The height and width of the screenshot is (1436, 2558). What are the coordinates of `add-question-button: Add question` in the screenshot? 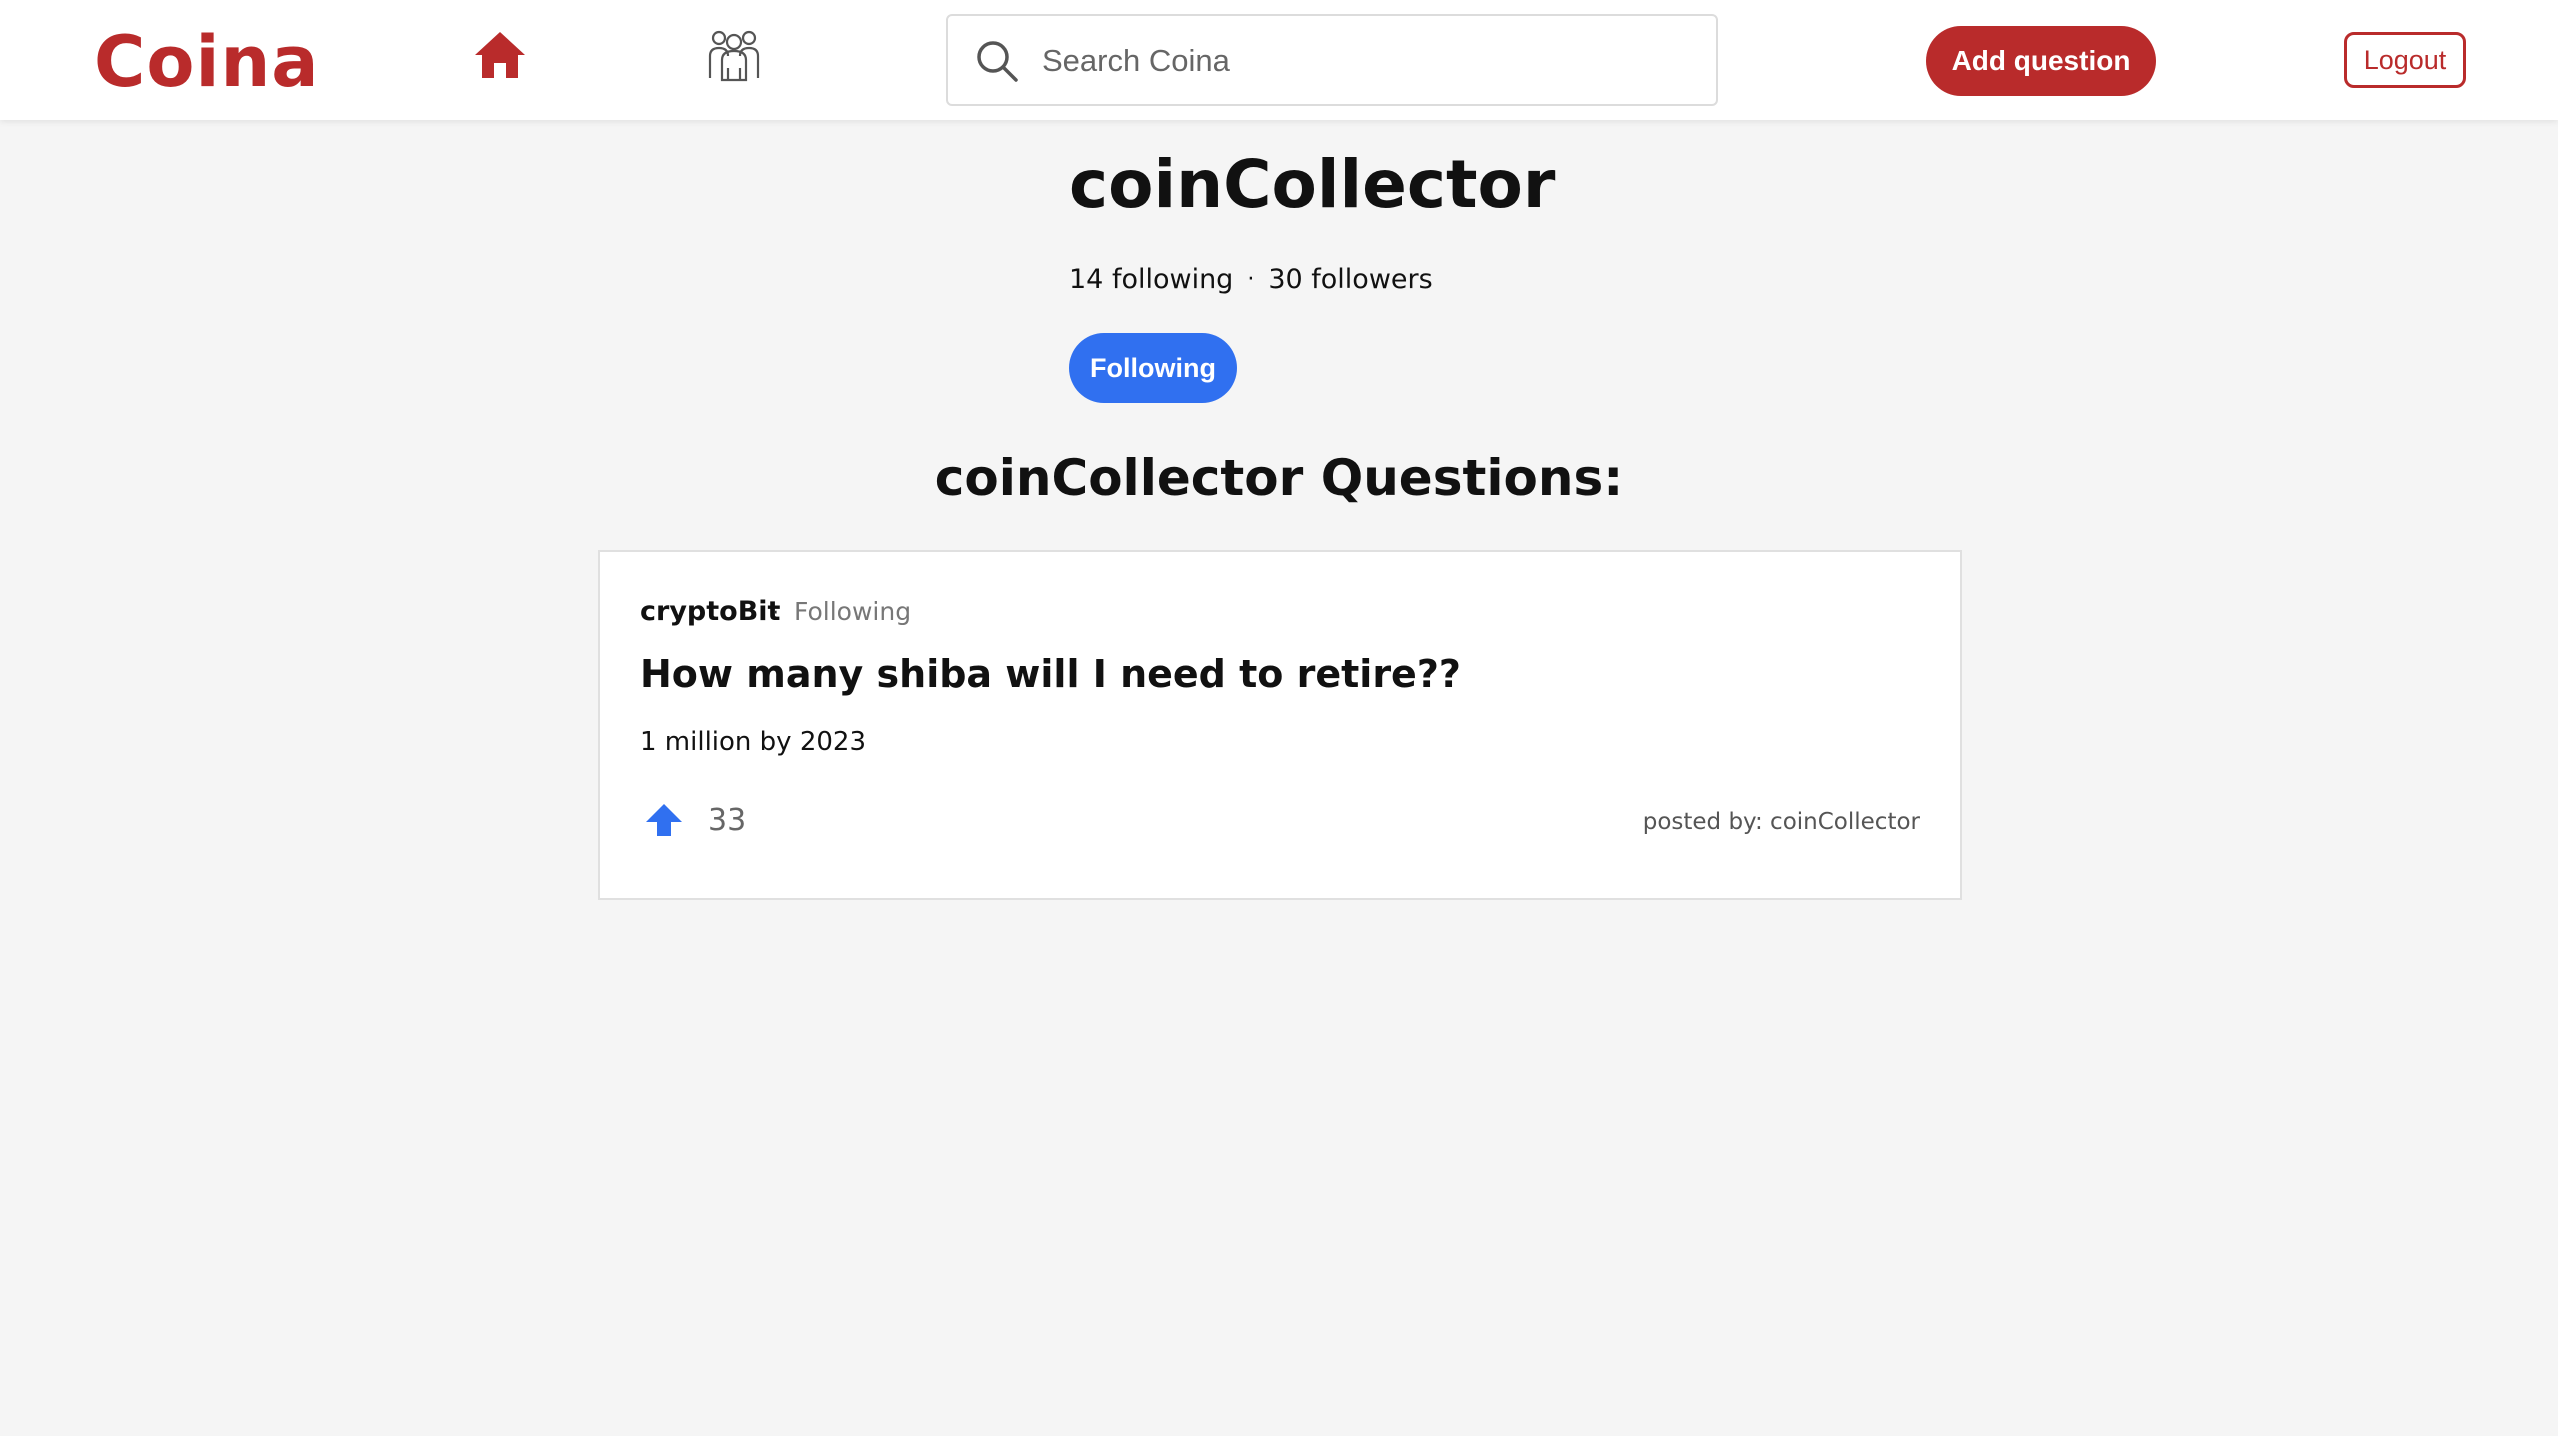 It's located at (2041, 61).